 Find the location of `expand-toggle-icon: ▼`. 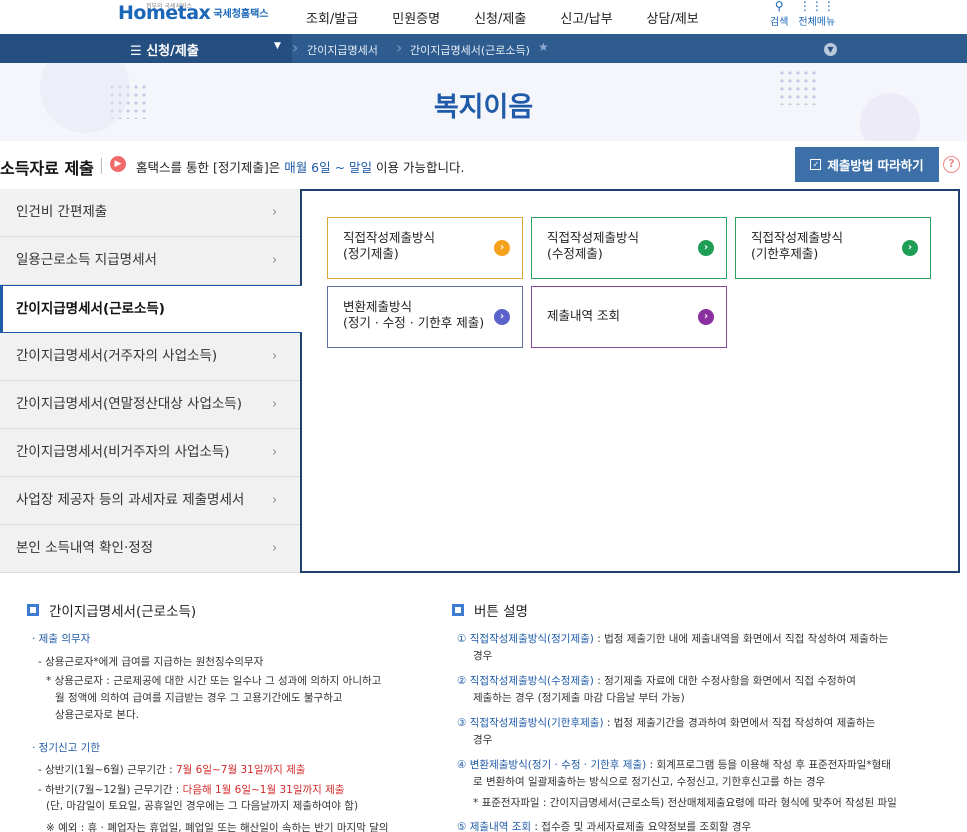

expand-toggle-icon: ▼ is located at coordinates (830, 49).